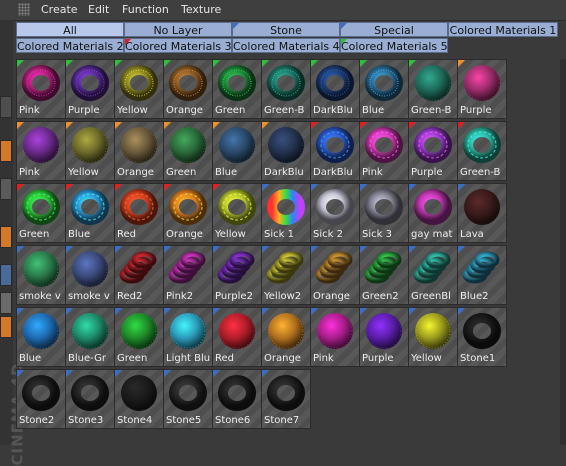 This screenshot has height=466, width=566. What do you see at coordinates (145, 9) in the screenshot?
I see `menu-function: Function` at bounding box center [145, 9].